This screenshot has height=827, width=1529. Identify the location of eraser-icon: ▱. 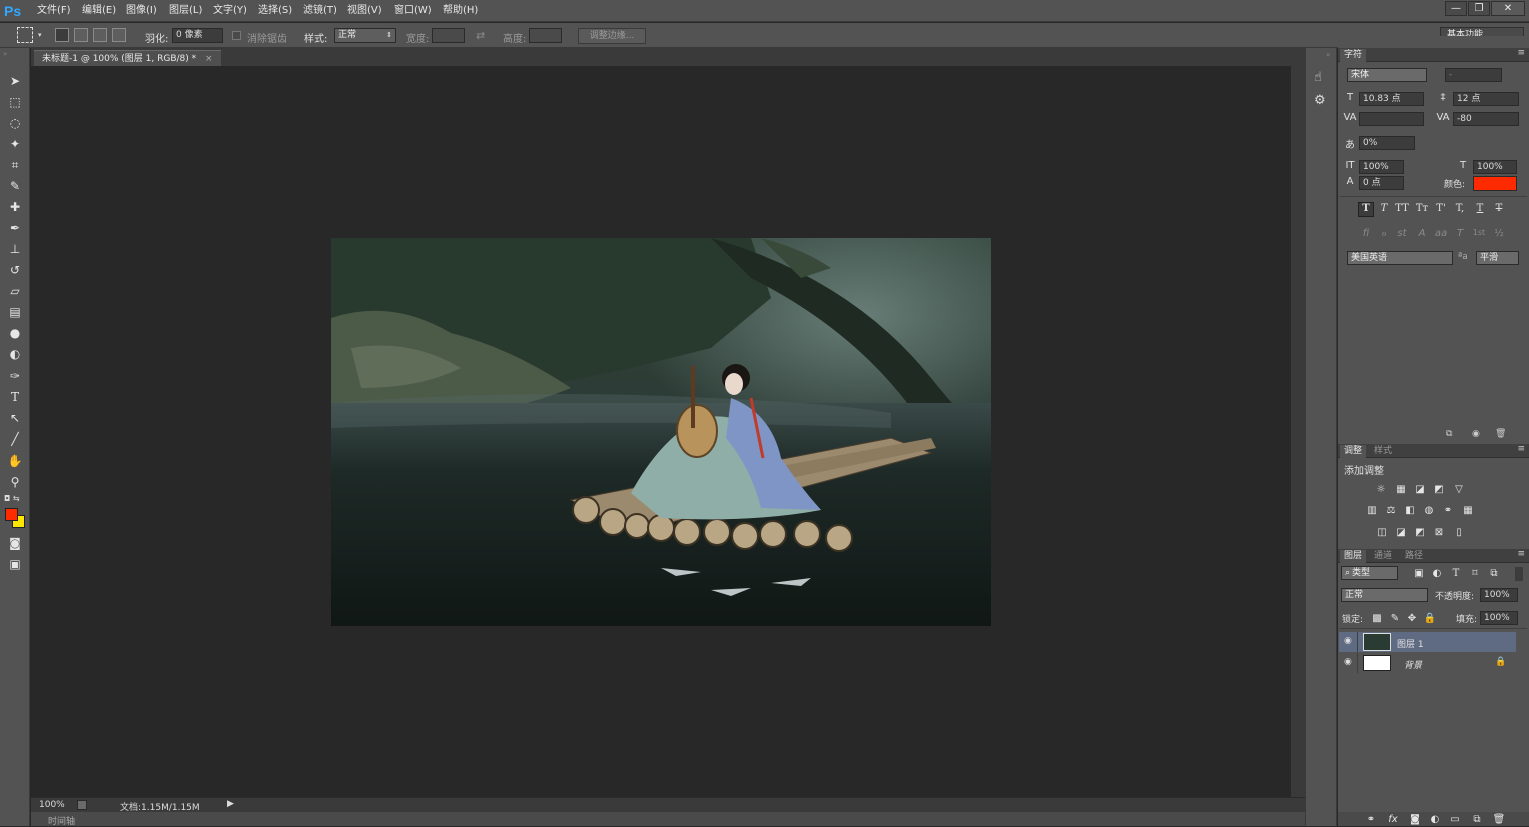
(15, 291).